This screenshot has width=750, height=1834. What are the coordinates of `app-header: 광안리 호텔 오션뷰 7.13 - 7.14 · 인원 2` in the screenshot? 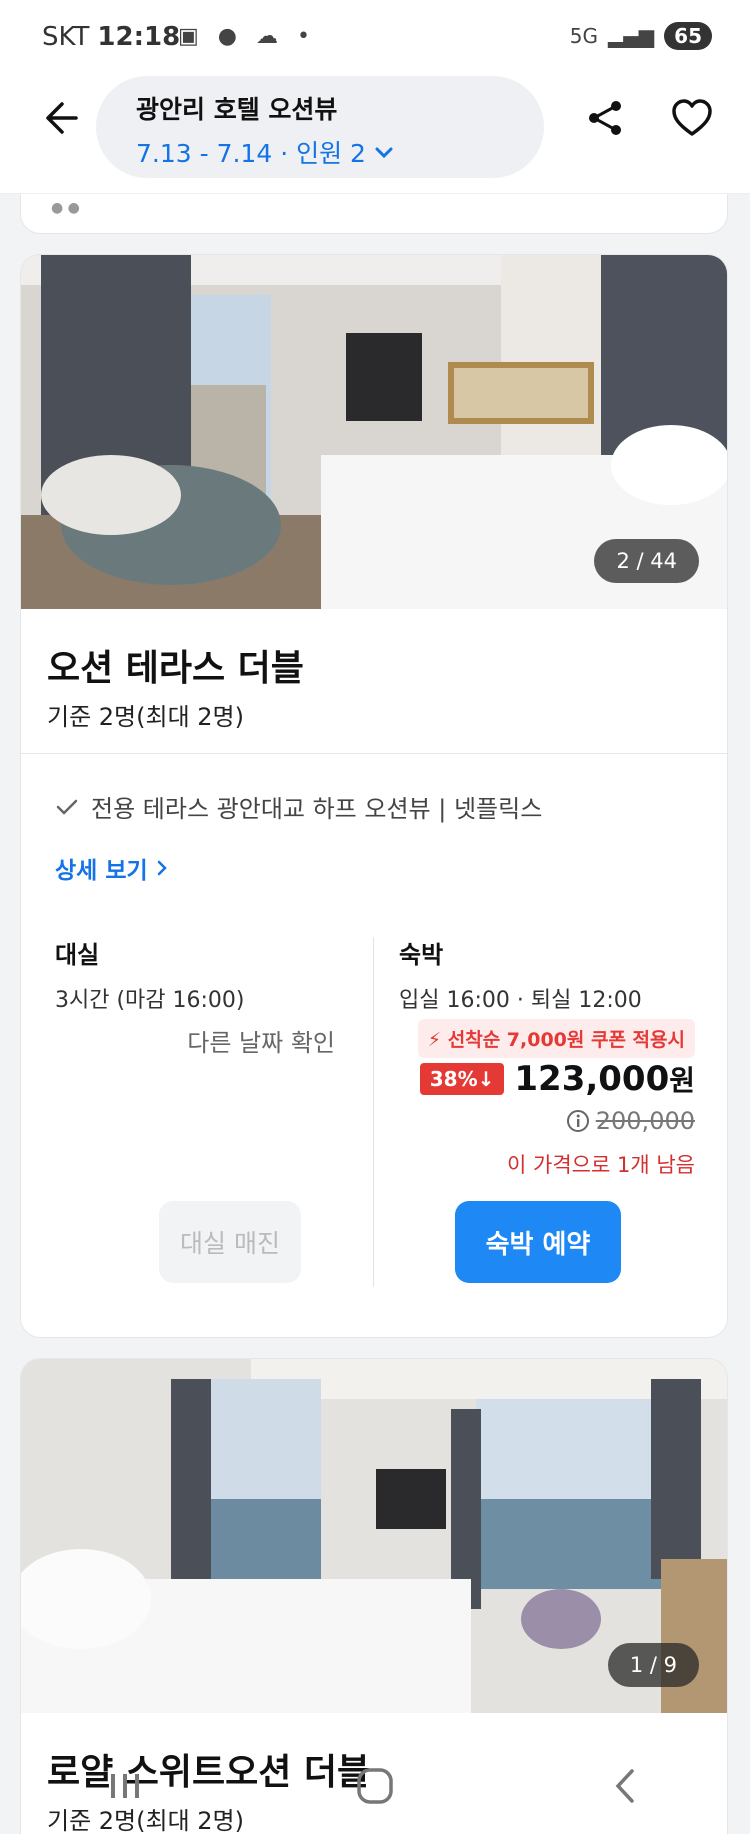 It's located at (375, 135).